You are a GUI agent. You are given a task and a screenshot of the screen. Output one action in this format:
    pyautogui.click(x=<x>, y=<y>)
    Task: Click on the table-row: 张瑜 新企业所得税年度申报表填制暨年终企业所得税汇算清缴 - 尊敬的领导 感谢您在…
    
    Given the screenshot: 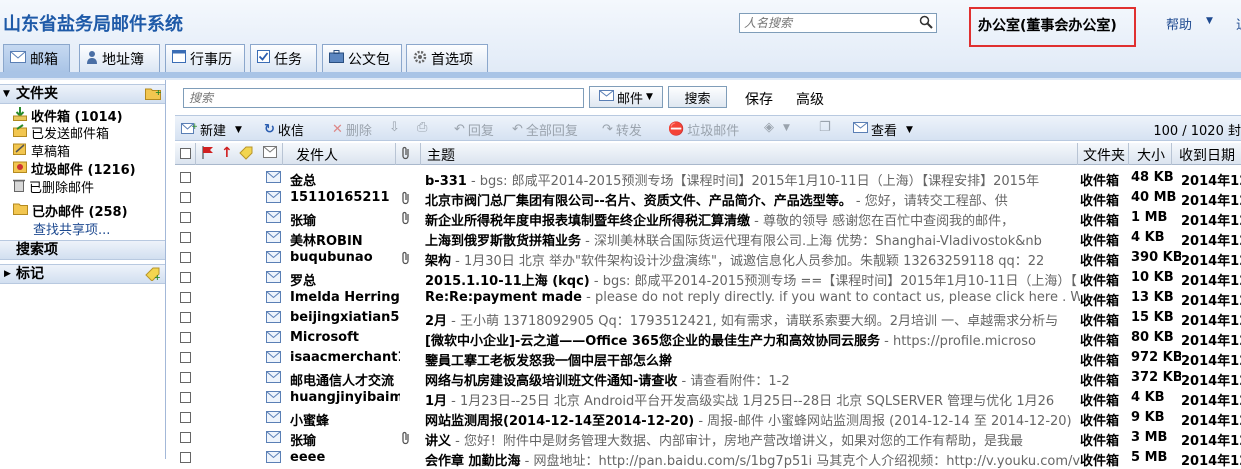 What is the action you would take?
    pyautogui.click(x=708, y=218)
    